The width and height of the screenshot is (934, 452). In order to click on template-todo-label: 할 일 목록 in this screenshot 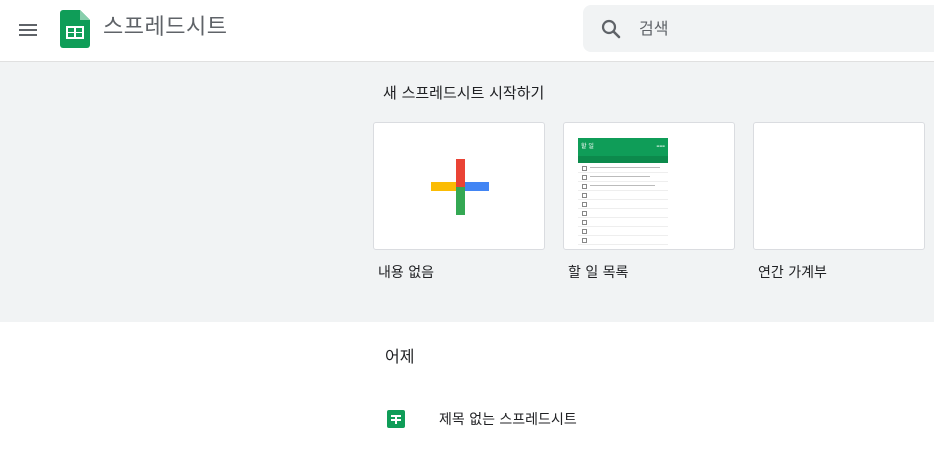, I will do `click(598, 272)`.